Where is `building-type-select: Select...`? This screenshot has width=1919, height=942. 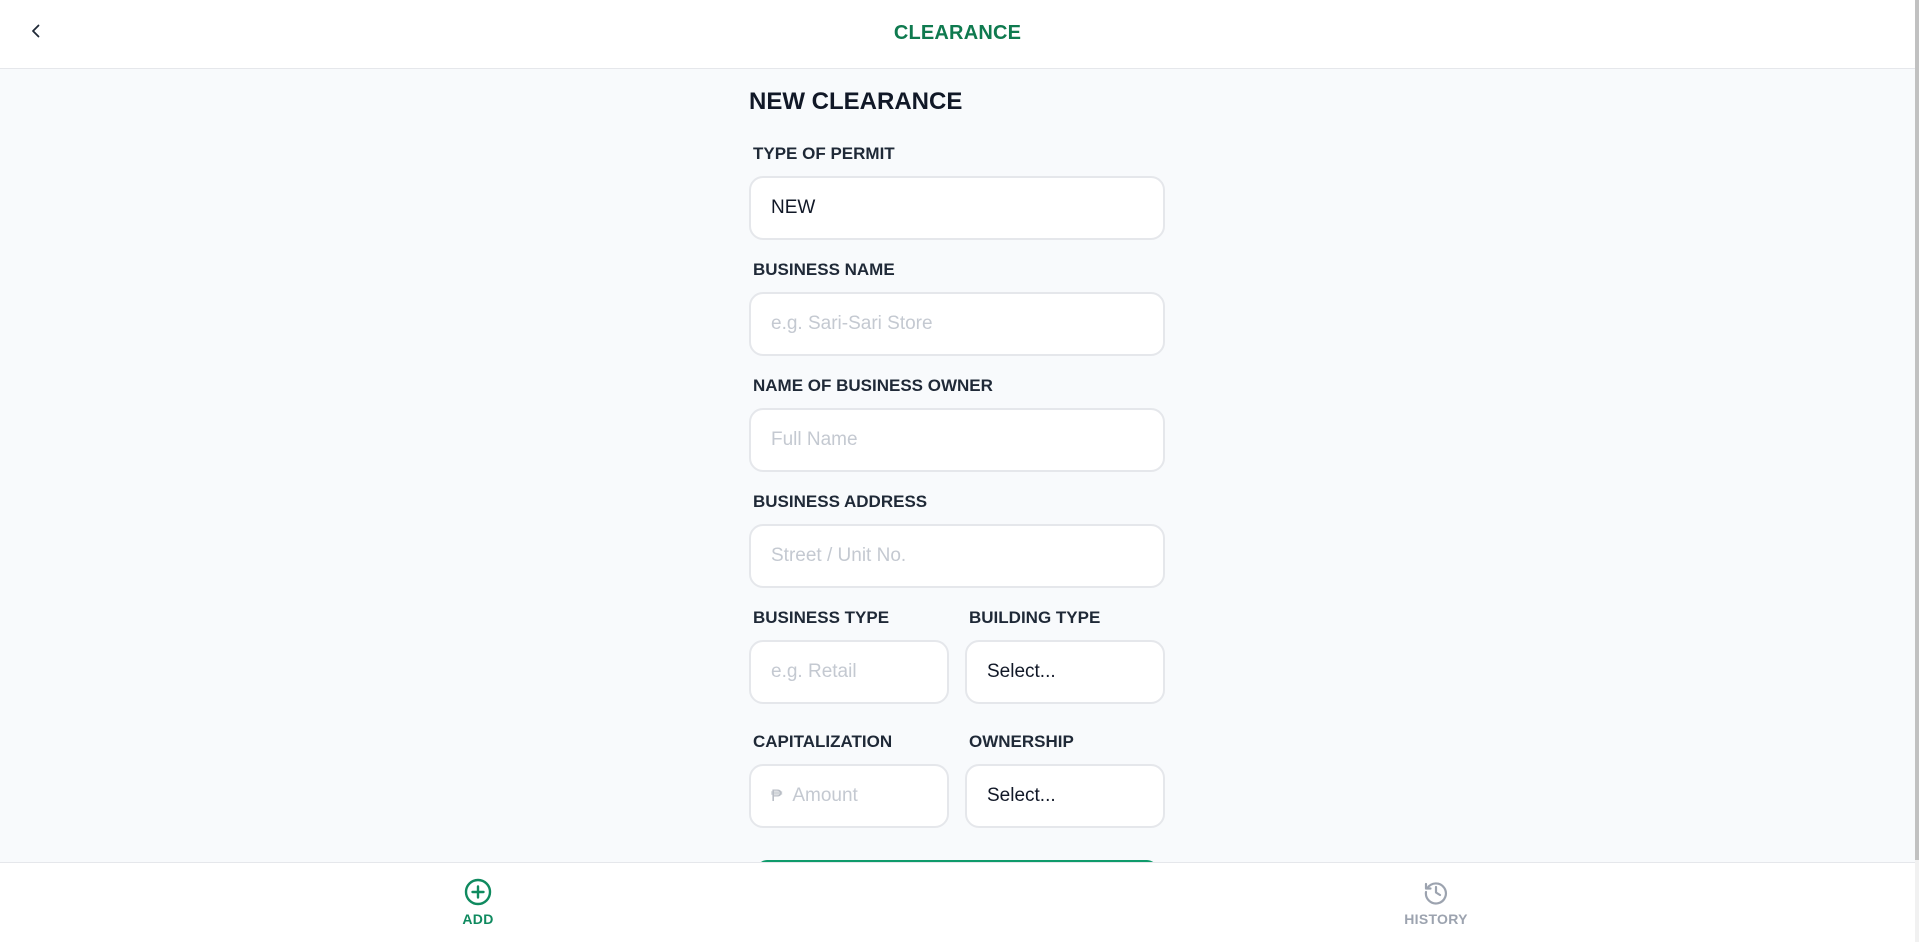 building-type-select: Select... is located at coordinates (1065, 672).